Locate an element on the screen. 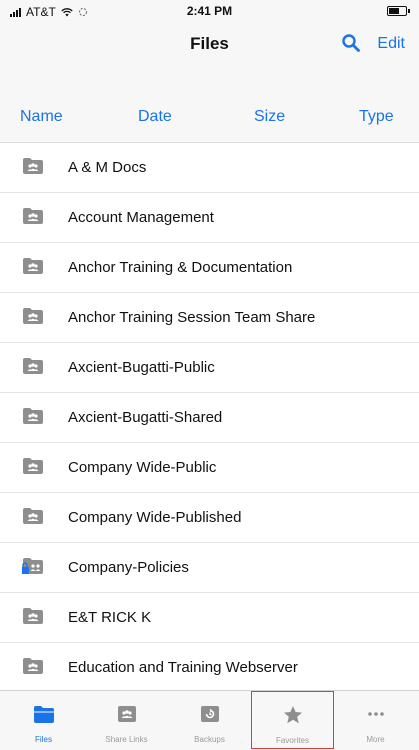 This screenshot has height=750, width=419. list-item: Company Wide-Published is located at coordinates (209, 518).